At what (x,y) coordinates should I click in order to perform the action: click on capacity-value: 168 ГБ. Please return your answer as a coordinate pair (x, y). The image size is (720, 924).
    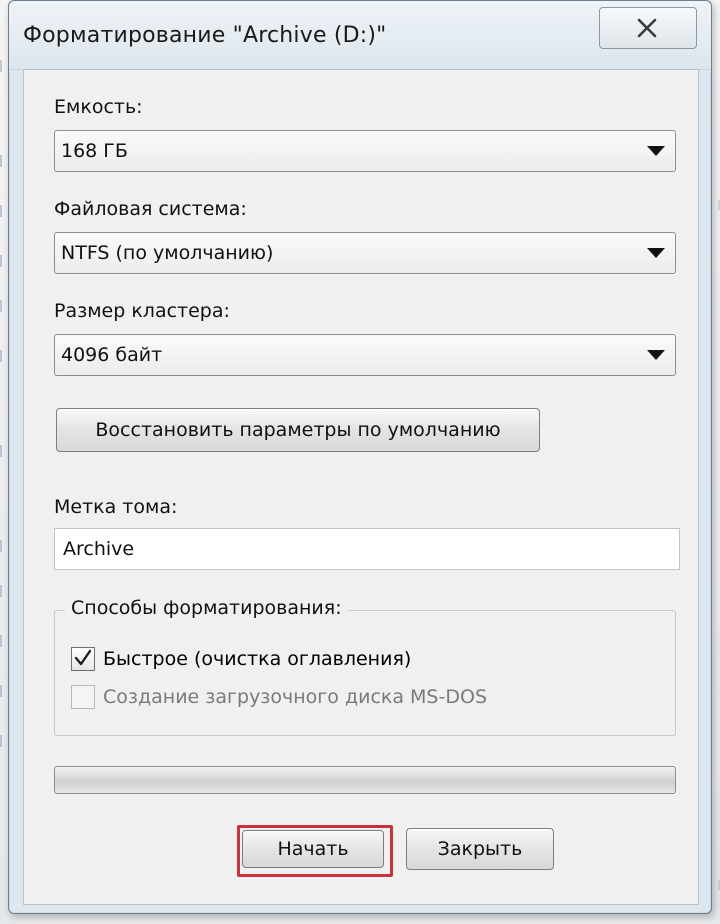
    Looking at the image, I should click on (94, 151).